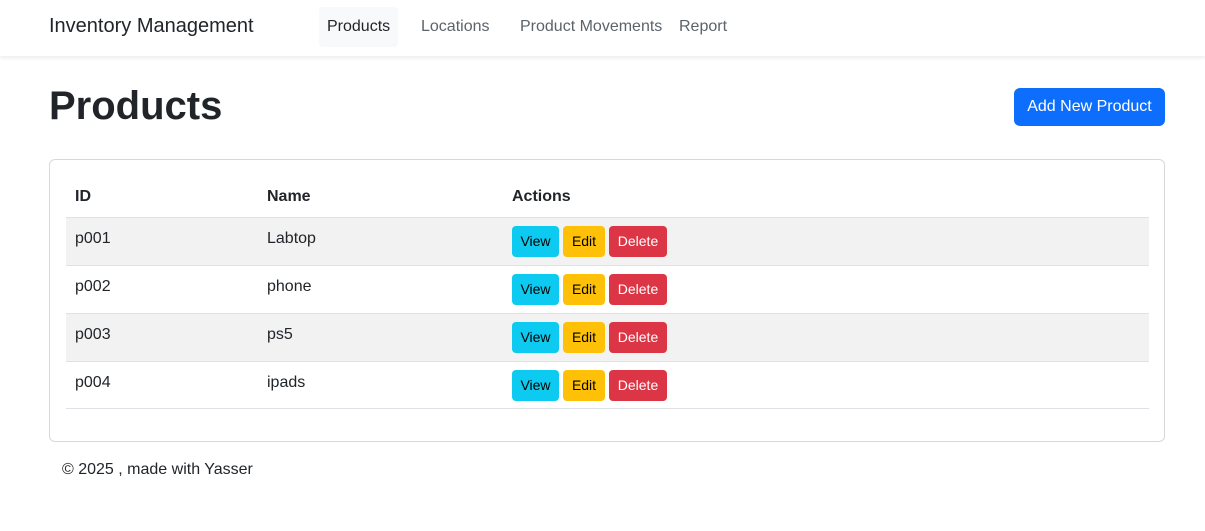 This screenshot has height=531, width=1205. Describe the element at coordinates (703, 27) in the screenshot. I see `nav-link-report: Report` at that location.